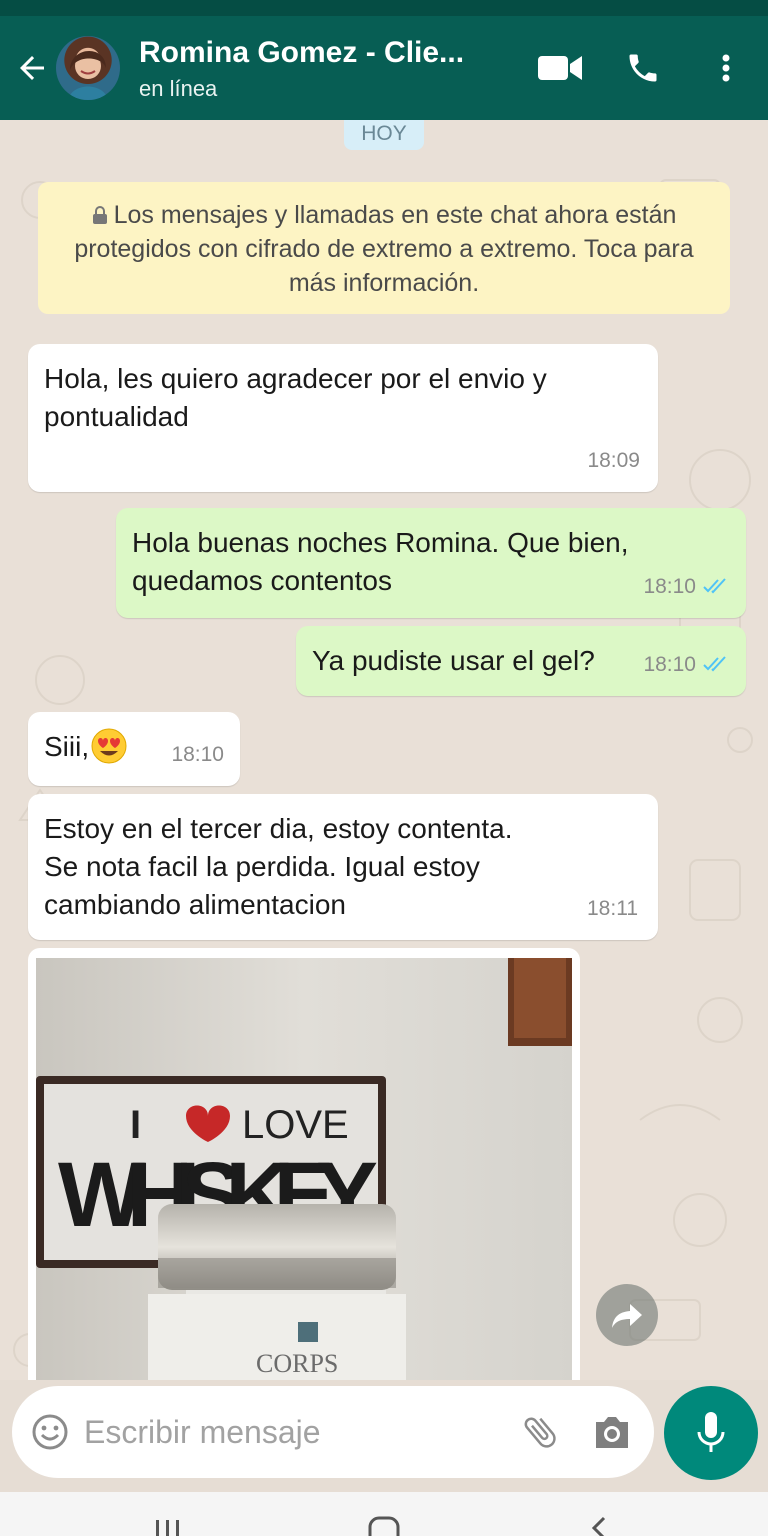 The image size is (768, 1536). What do you see at coordinates (384, 1526) in the screenshot?
I see `home-icon` at bounding box center [384, 1526].